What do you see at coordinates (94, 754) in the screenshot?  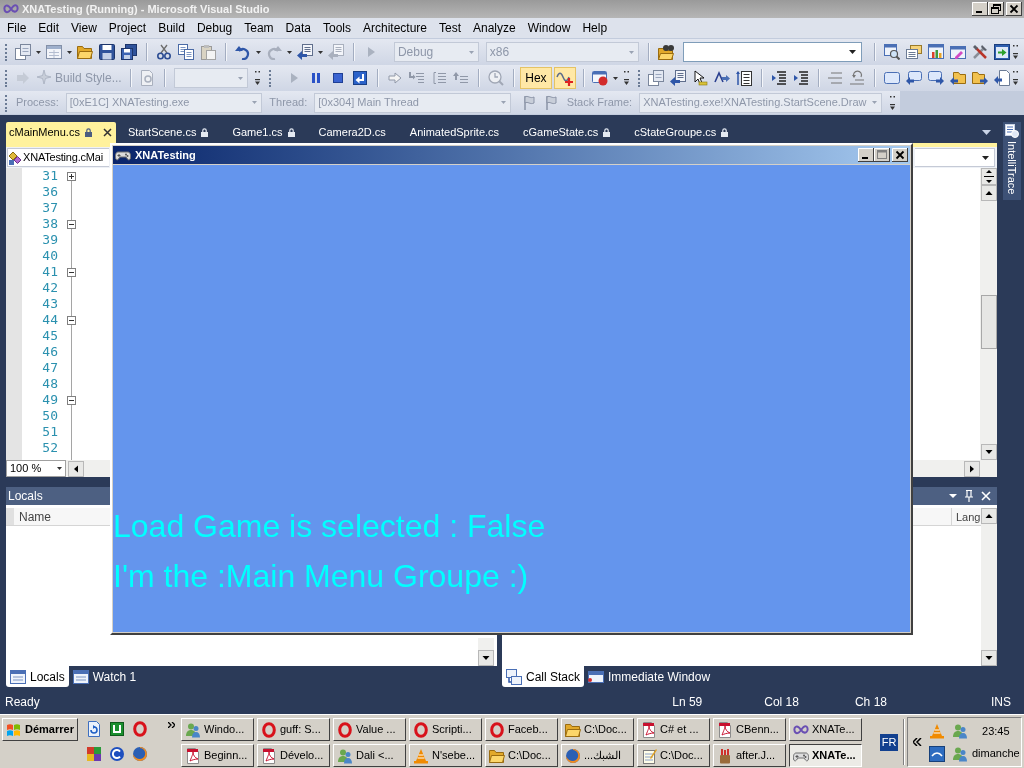 I see `four-squares-icon` at bounding box center [94, 754].